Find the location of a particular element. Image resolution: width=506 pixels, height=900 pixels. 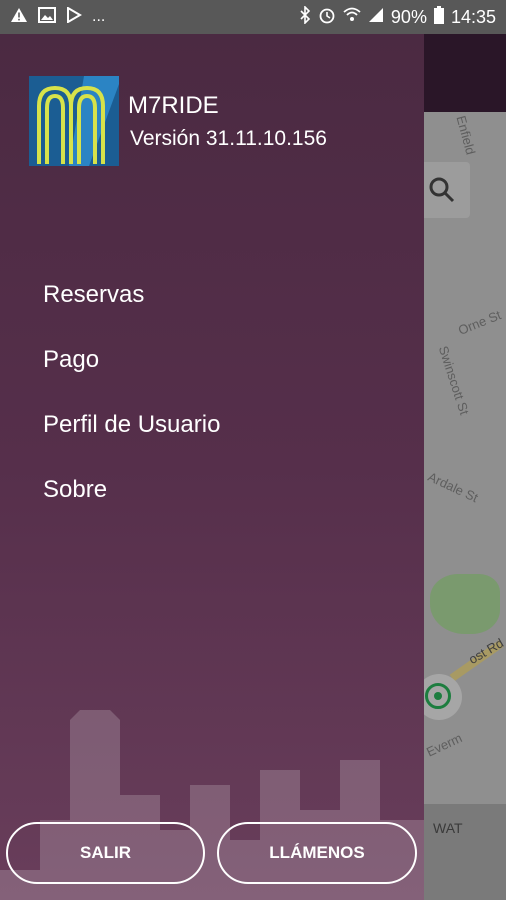

menu-item-reservas: Reservas is located at coordinates (131, 310).